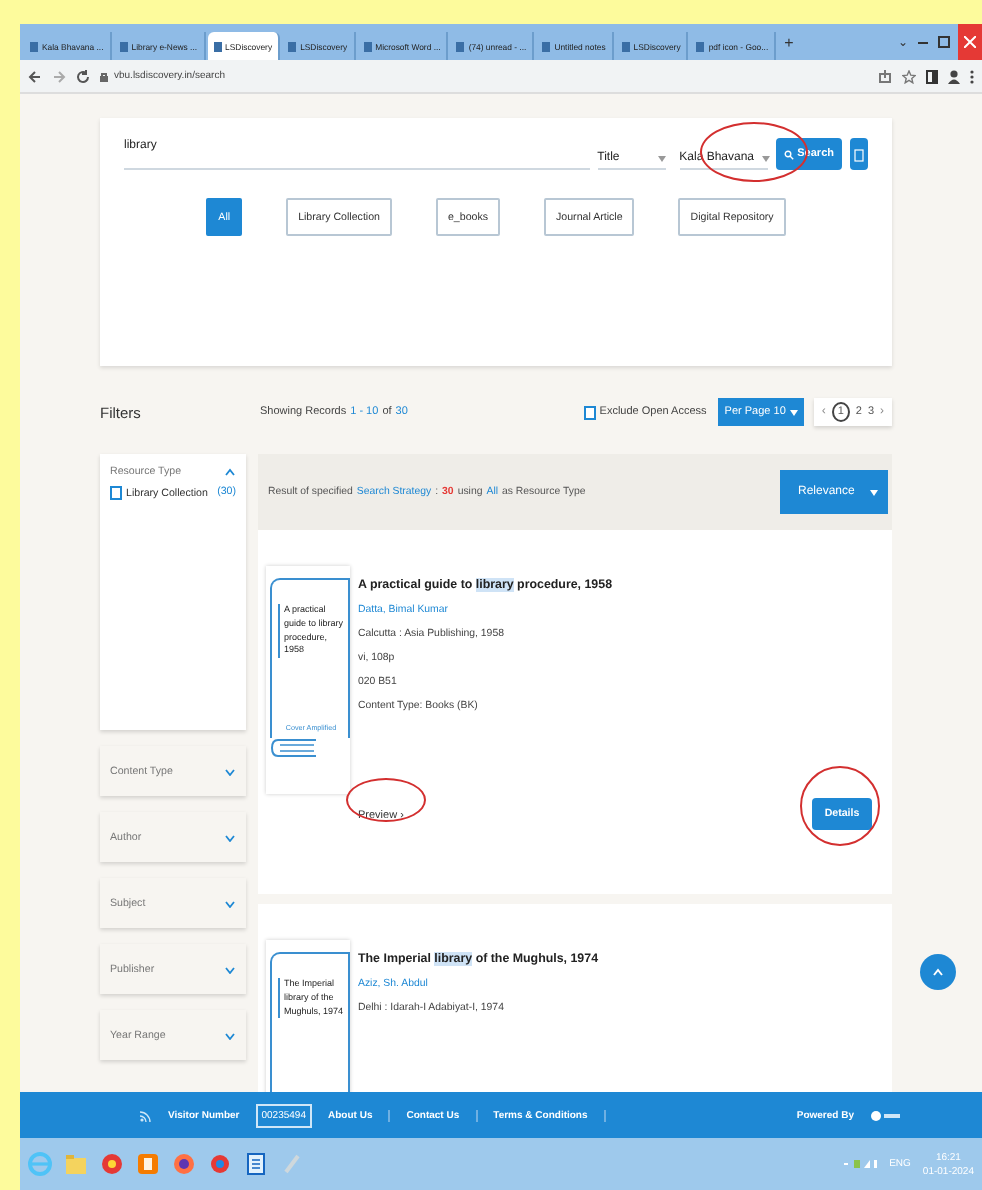  Describe the element at coordinates (83, 76) in the screenshot. I see `reload-icon` at that location.